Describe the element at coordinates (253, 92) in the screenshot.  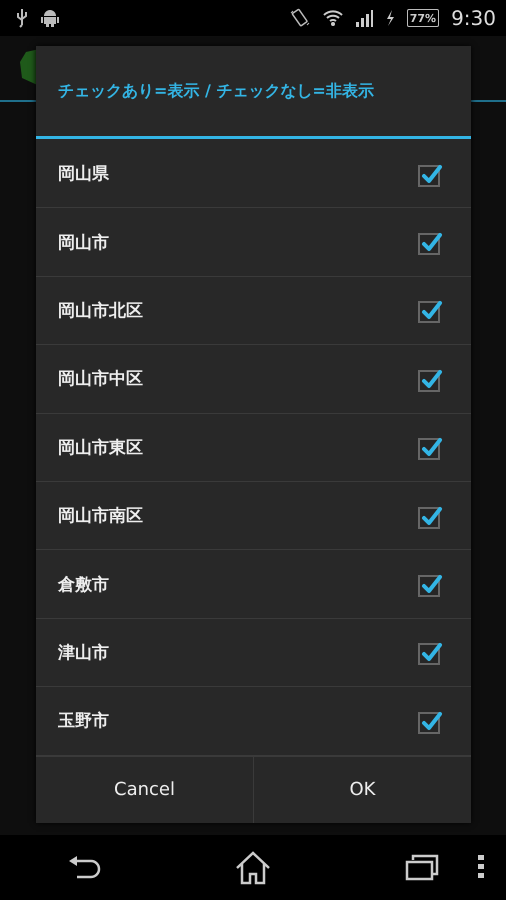
I see `dialog-title: チェックあり=表示 / チェックなし=非表示` at that location.